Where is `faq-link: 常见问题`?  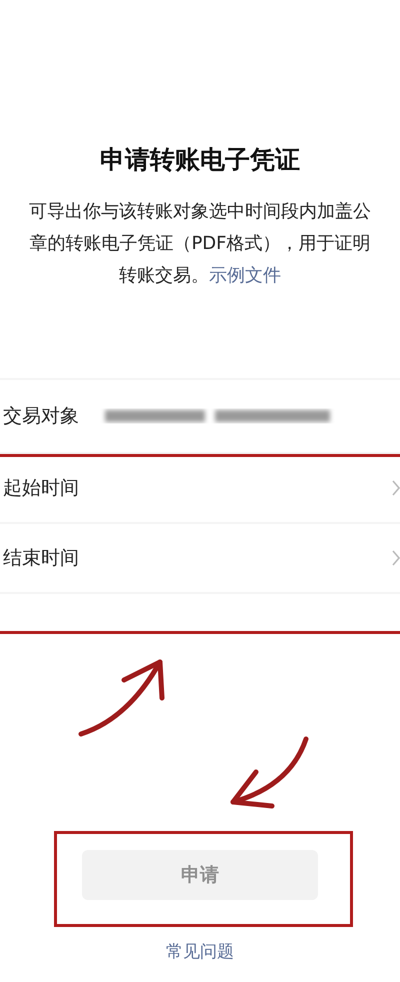 faq-link: 常见问题 is located at coordinates (200, 951).